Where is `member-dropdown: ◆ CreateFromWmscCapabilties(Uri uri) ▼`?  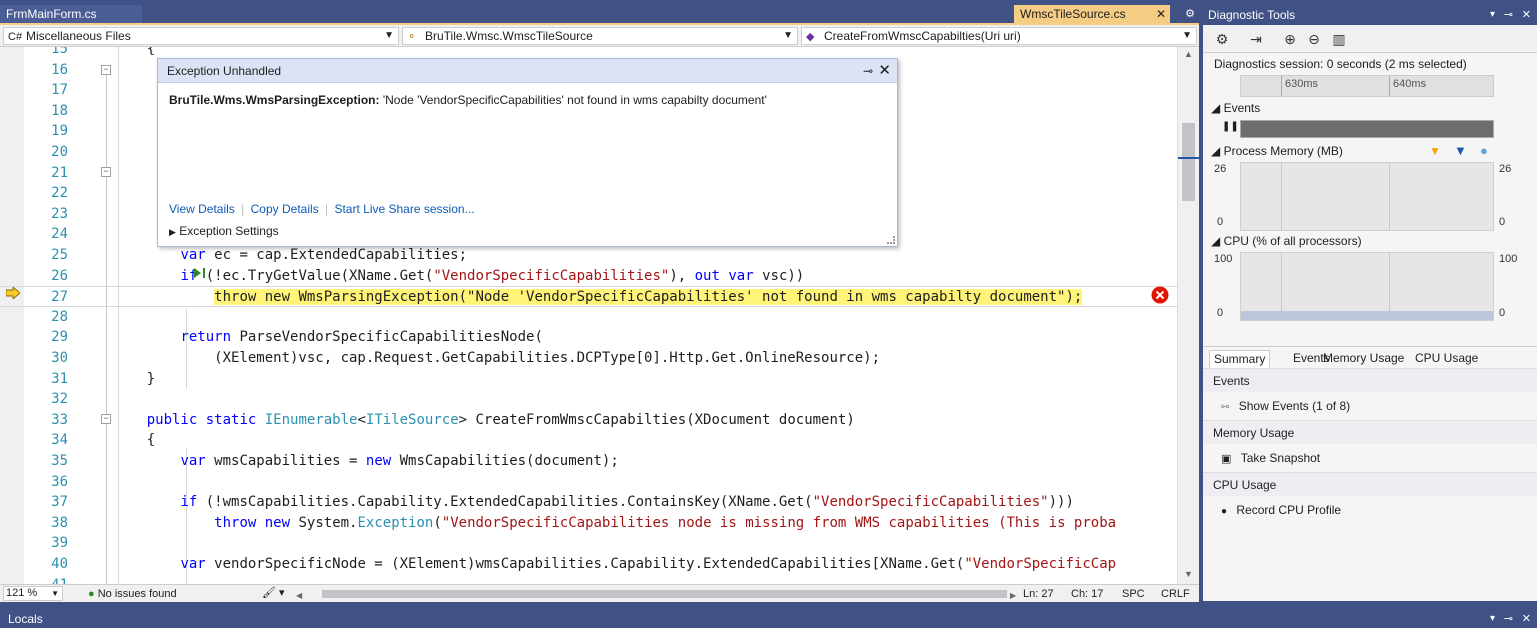
member-dropdown: ◆ CreateFromWmscCapabilties(Uri uri) ▼ is located at coordinates (999, 36).